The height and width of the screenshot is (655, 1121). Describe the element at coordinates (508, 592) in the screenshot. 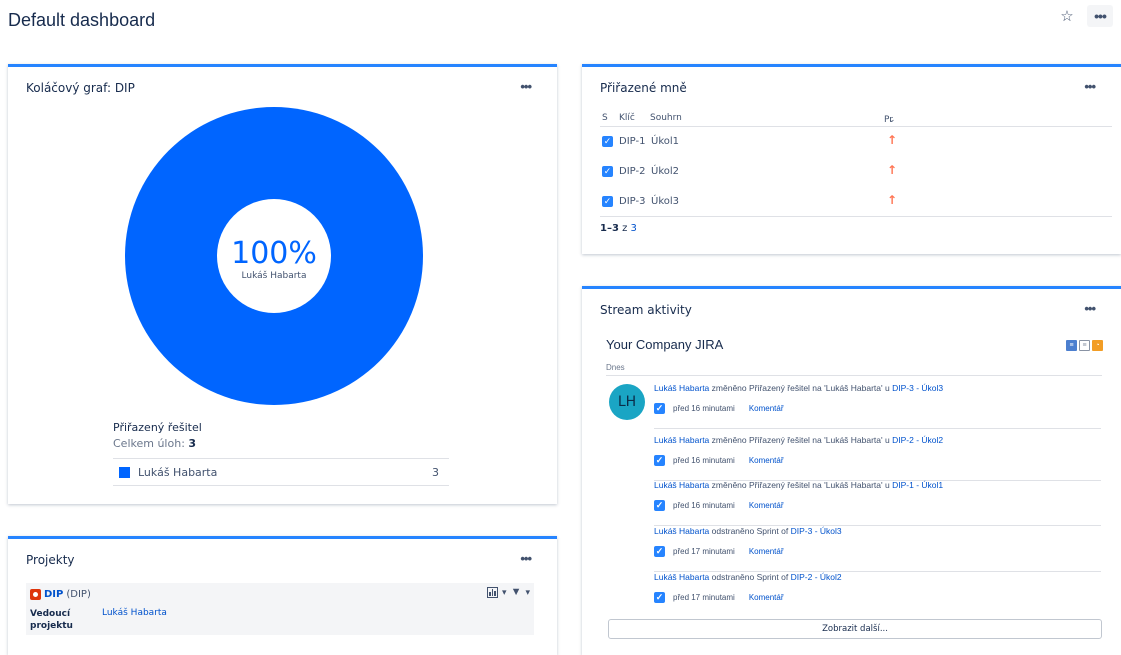

I see `project-tools: ▾ ▼ ▾` at that location.